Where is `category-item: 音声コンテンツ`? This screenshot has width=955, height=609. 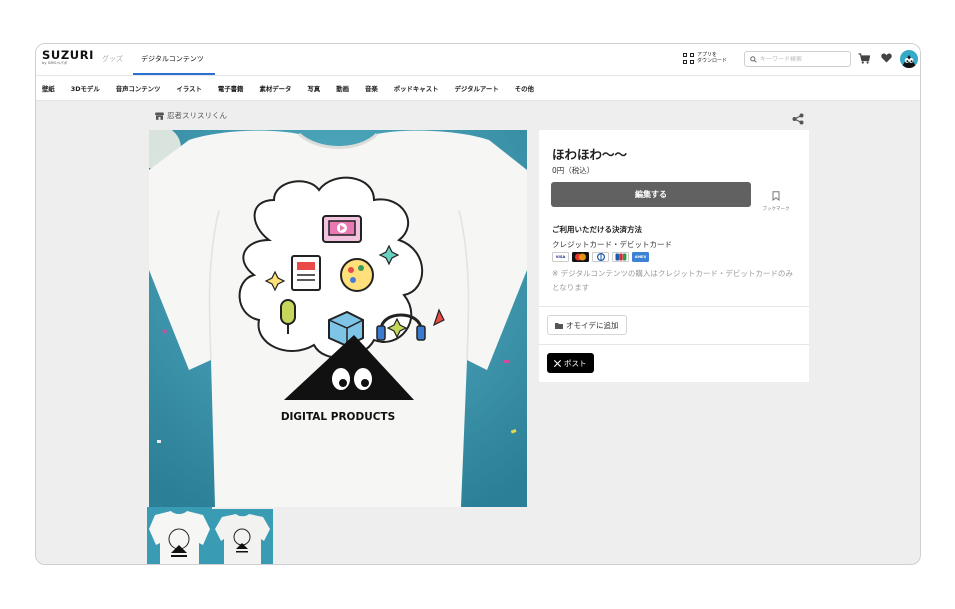 category-item: 音声コンテンツ is located at coordinates (138, 88).